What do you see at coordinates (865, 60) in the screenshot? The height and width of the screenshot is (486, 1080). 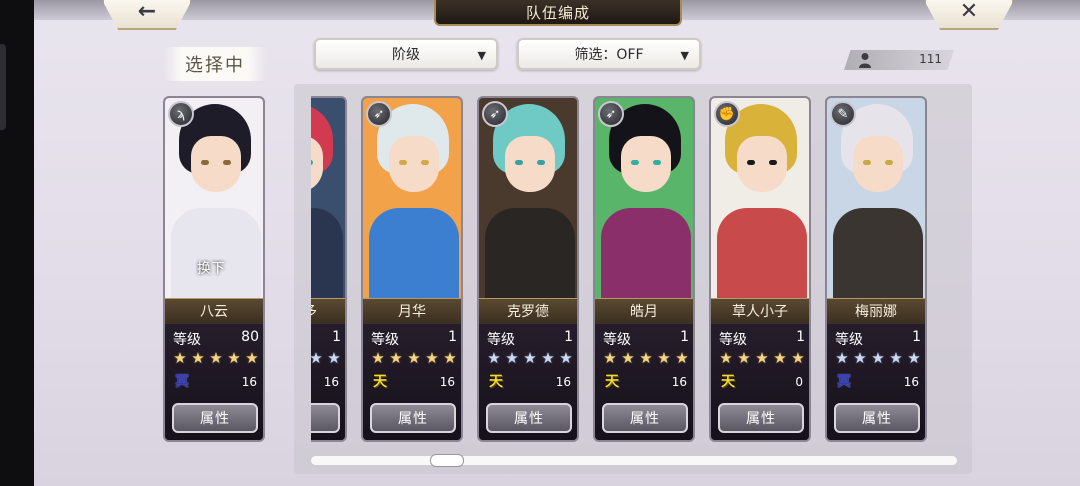 I see `user-icon` at bounding box center [865, 60].